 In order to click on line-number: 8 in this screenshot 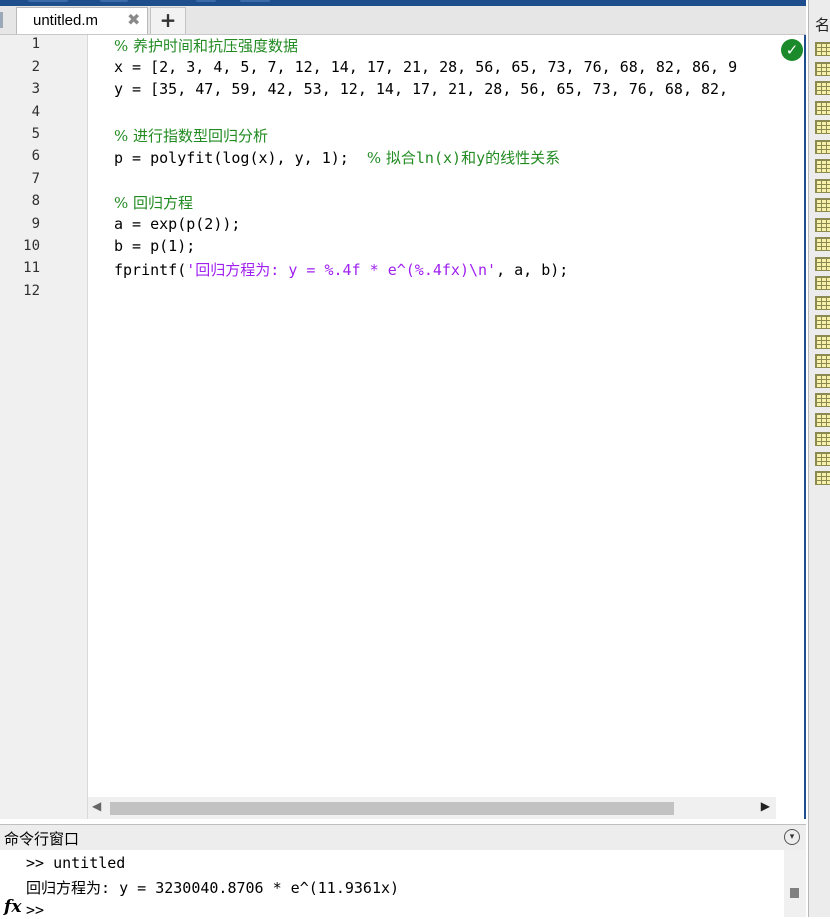, I will do `click(35, 201)`.